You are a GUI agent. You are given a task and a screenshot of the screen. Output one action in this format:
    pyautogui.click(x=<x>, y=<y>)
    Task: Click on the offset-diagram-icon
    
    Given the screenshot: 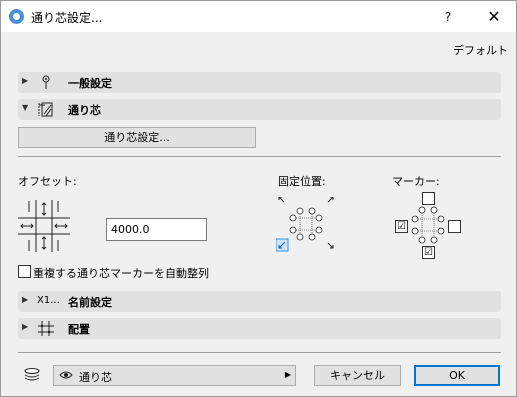 What is the action you would take?
    pyautogui.click(x=44, y=226)
    